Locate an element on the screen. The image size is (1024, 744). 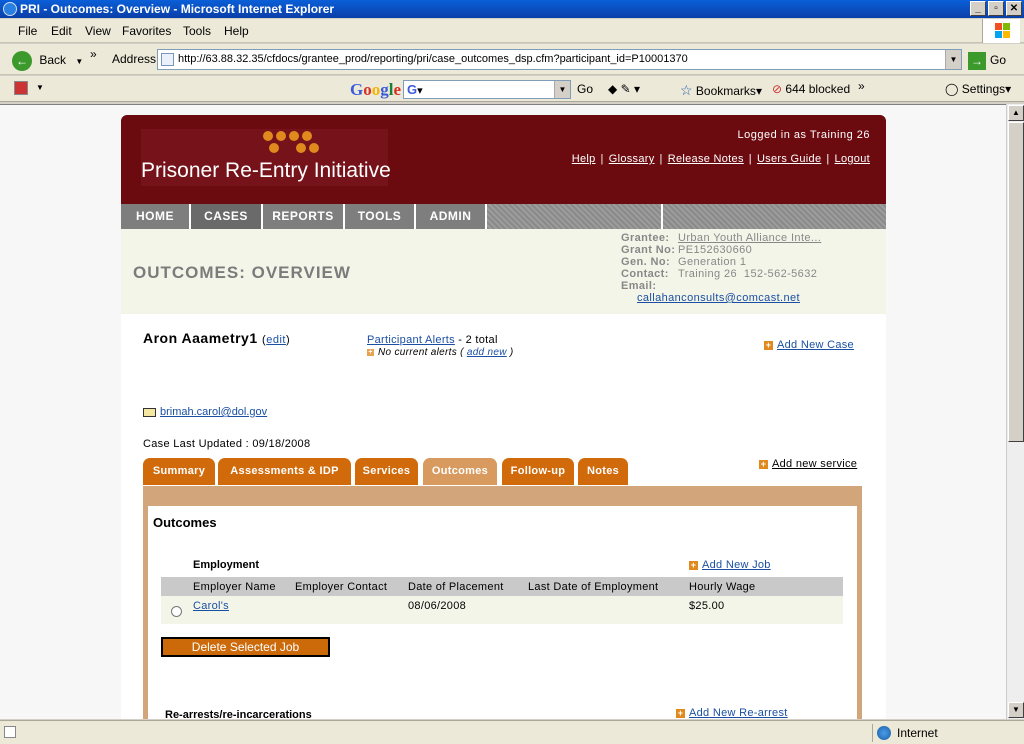
employer-link: Carol's is located at coordinates (211, 606).